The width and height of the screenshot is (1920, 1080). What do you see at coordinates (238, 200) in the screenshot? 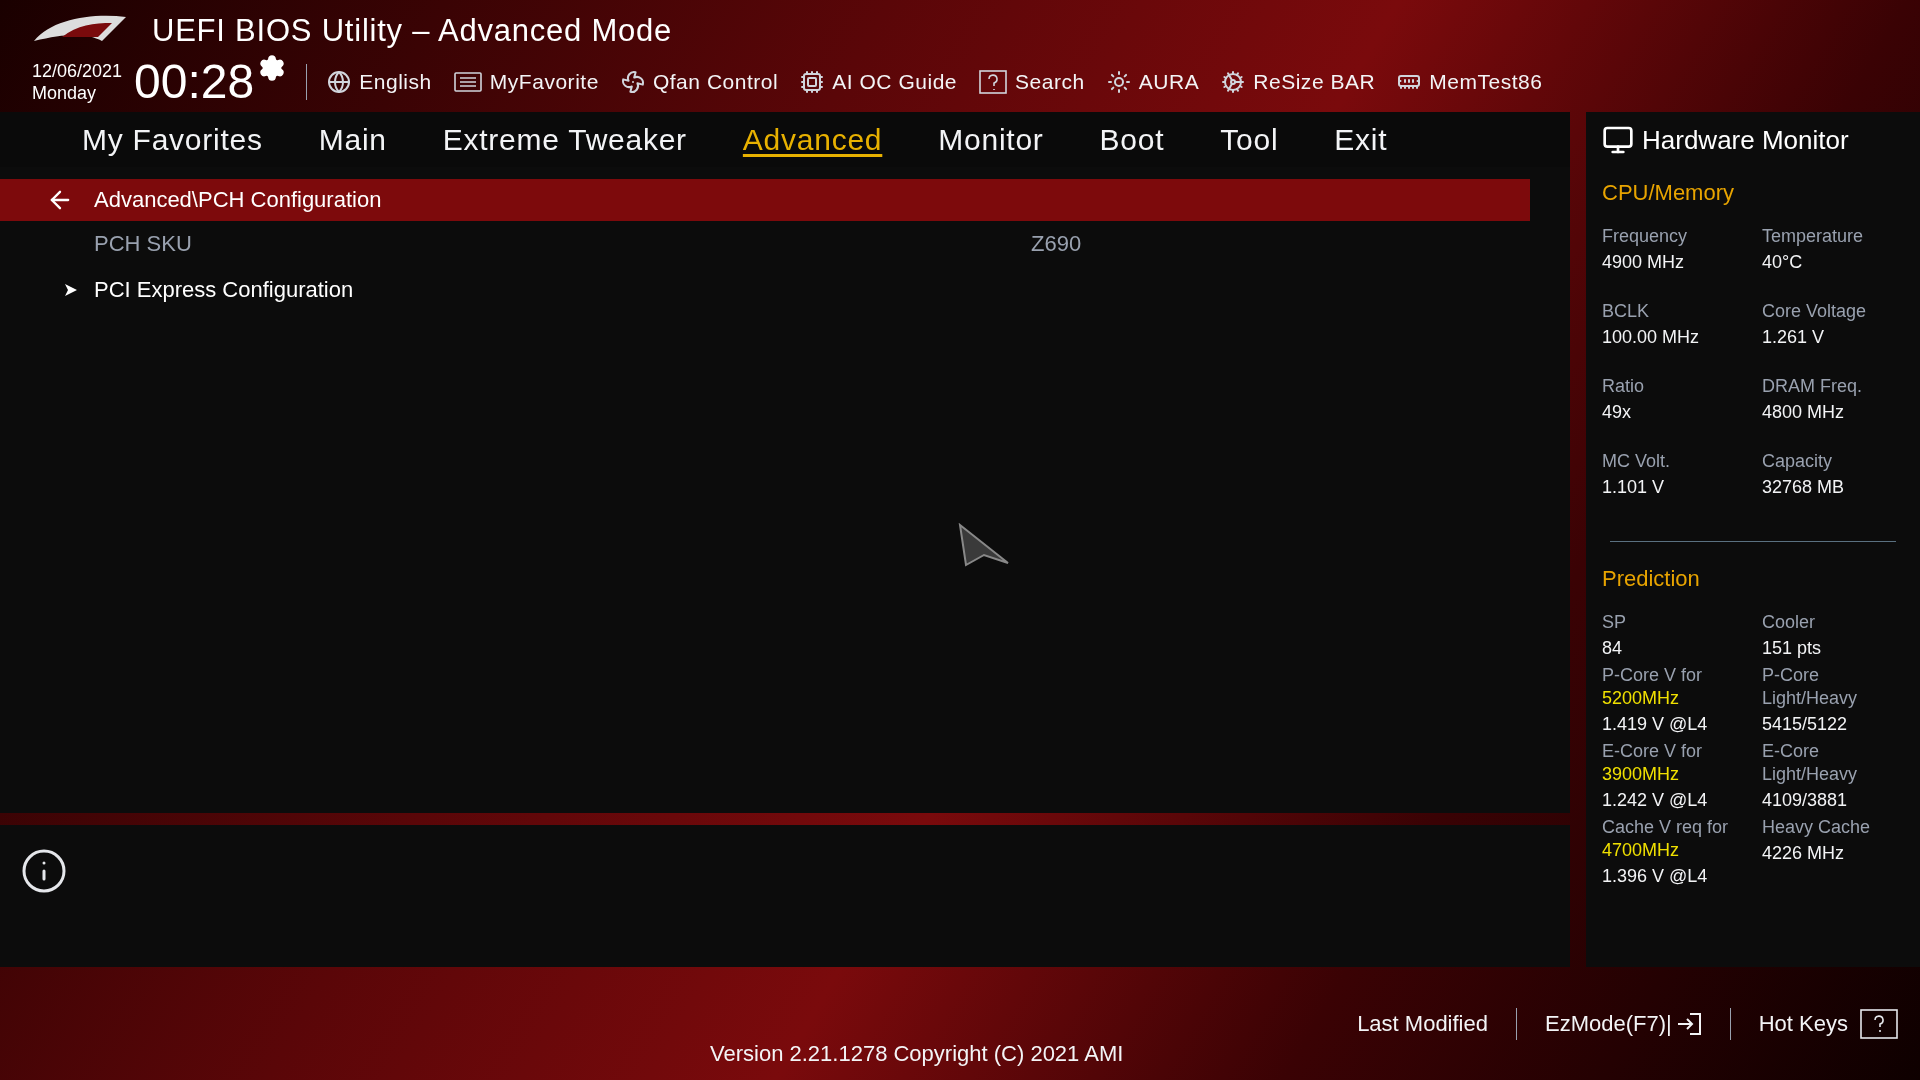
I see `breadcrumb-text: Advanced\PCH Configuration` at bounding box center [238, 200].